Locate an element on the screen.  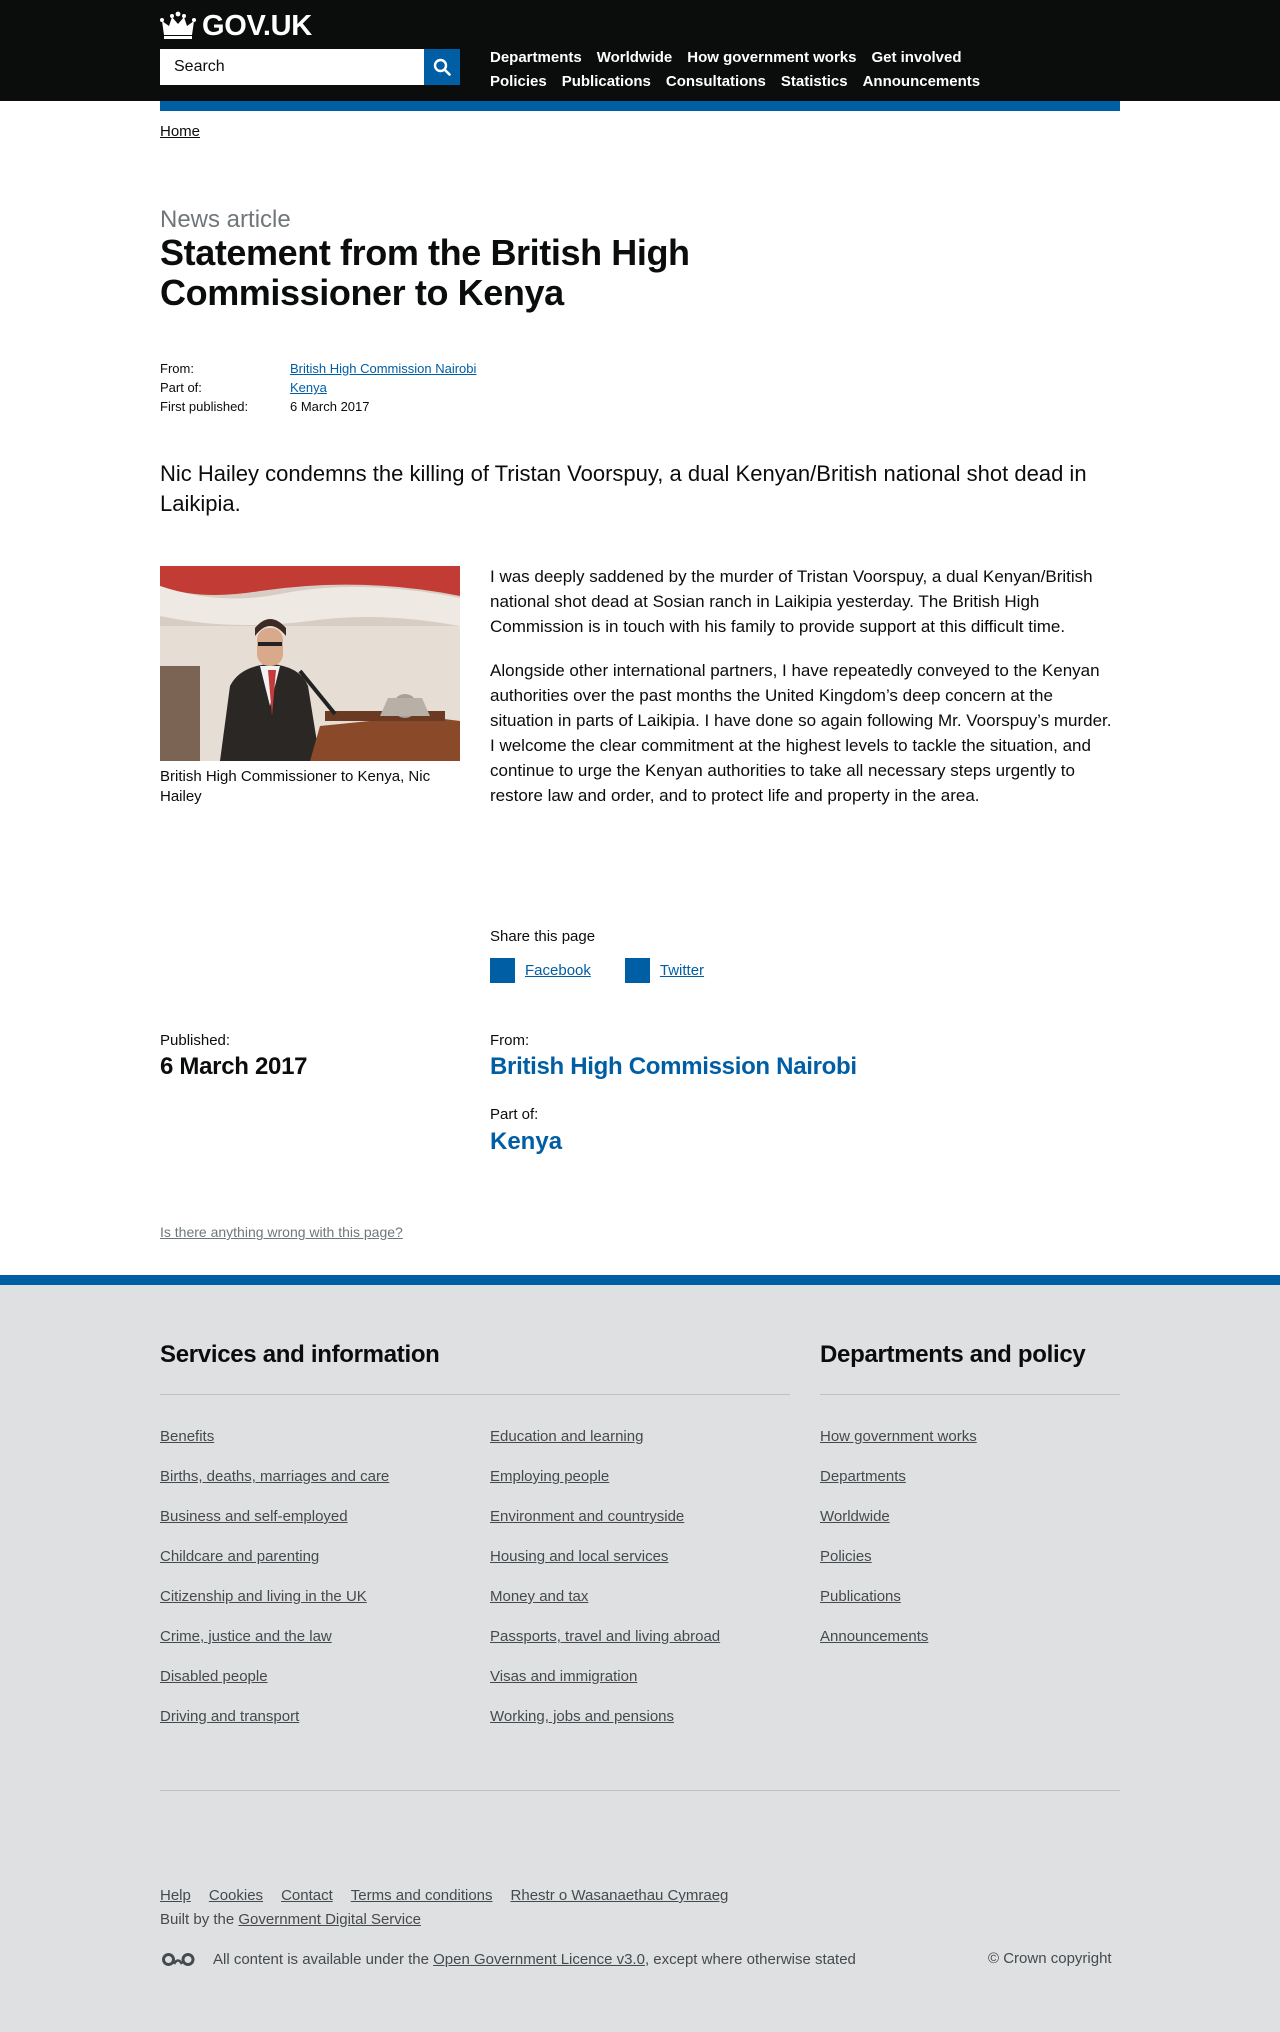
share-twitter: Twitter is located at coordinates (664, 970).